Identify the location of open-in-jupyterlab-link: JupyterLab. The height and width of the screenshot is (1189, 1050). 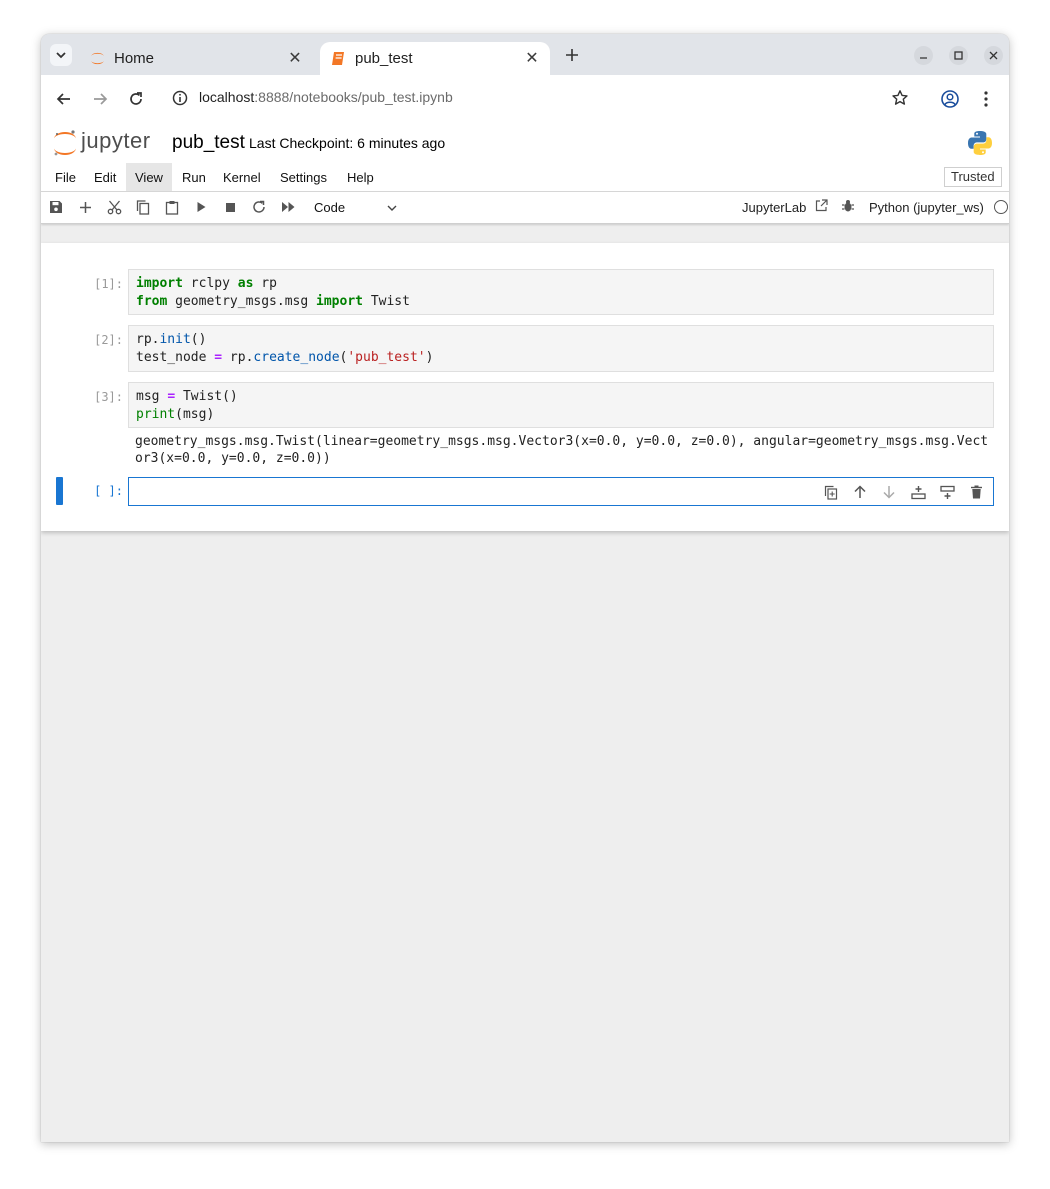
(774, 207).